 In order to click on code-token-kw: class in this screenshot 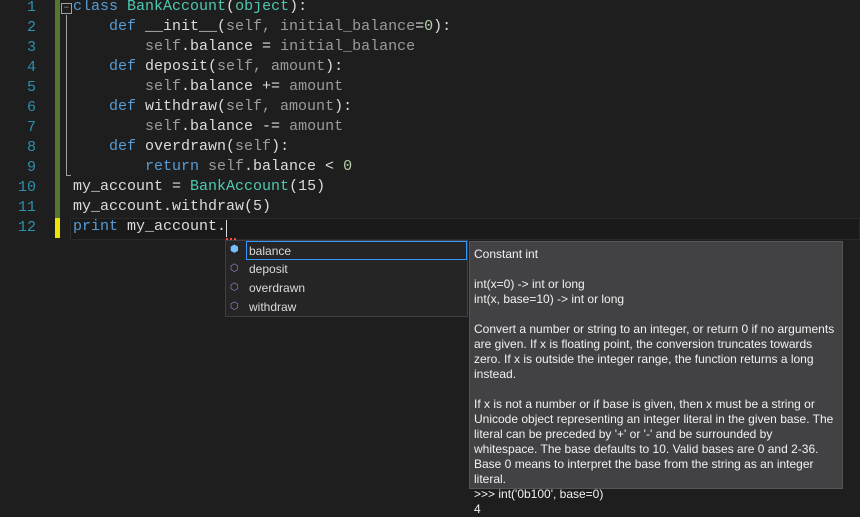, I will do `click(100, 7)`.